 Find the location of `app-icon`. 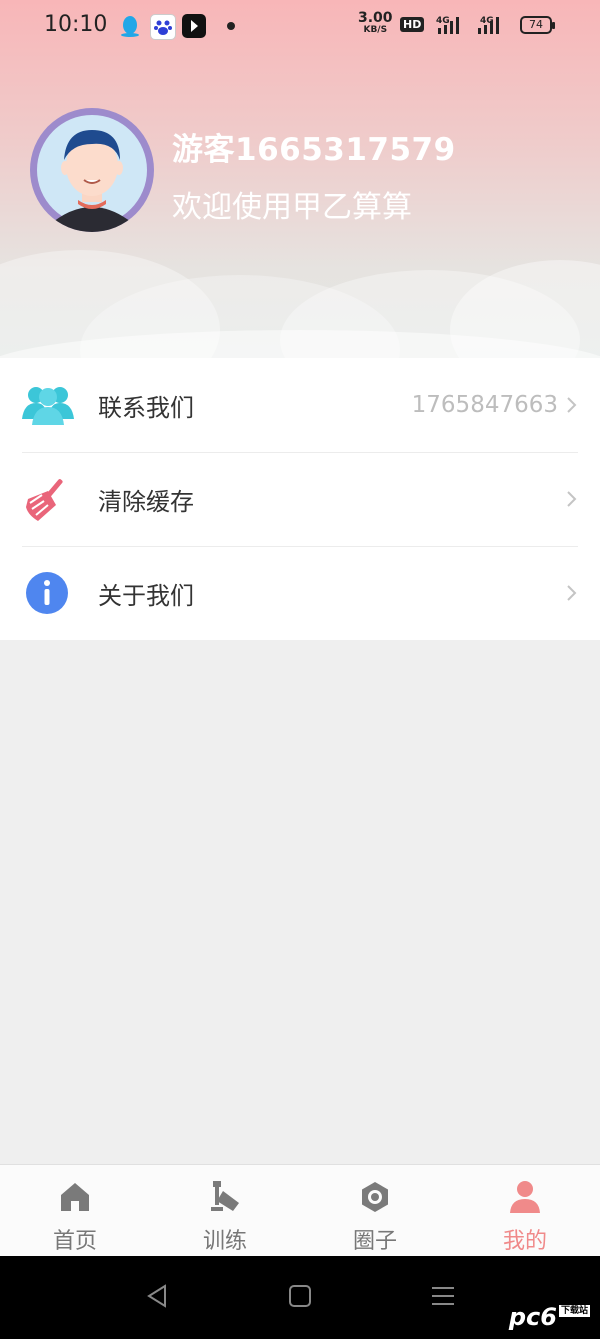

app-icon is located at coordinates (194, 26).